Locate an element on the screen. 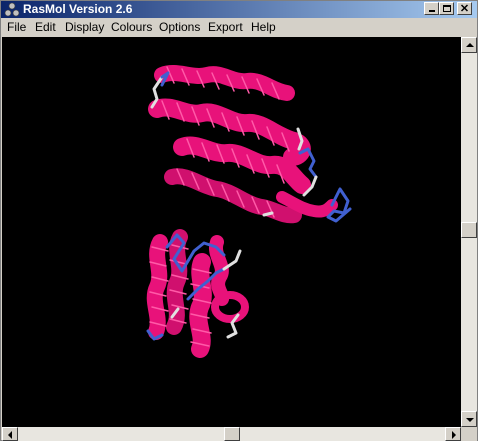 The width and height of the screenshot is (478, 441). arrow-left-icon is located at coordinates (10, 435).